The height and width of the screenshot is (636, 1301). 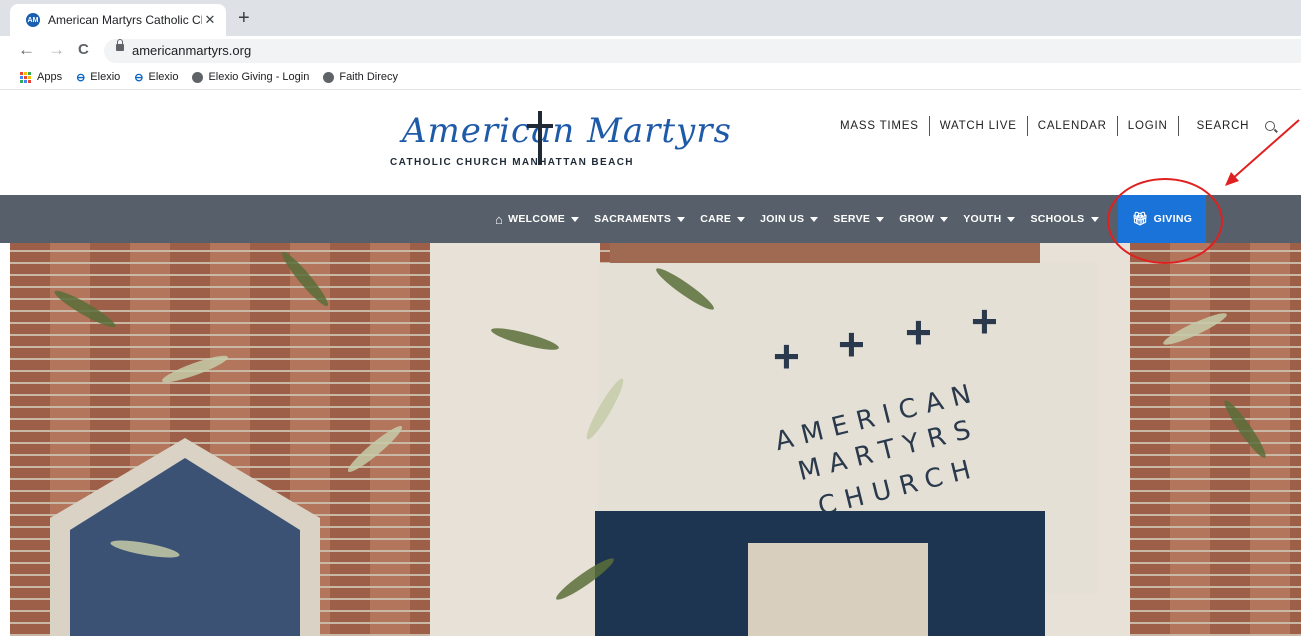 I want to click on nav-item-label: GROW, so click(x=917, y=219).